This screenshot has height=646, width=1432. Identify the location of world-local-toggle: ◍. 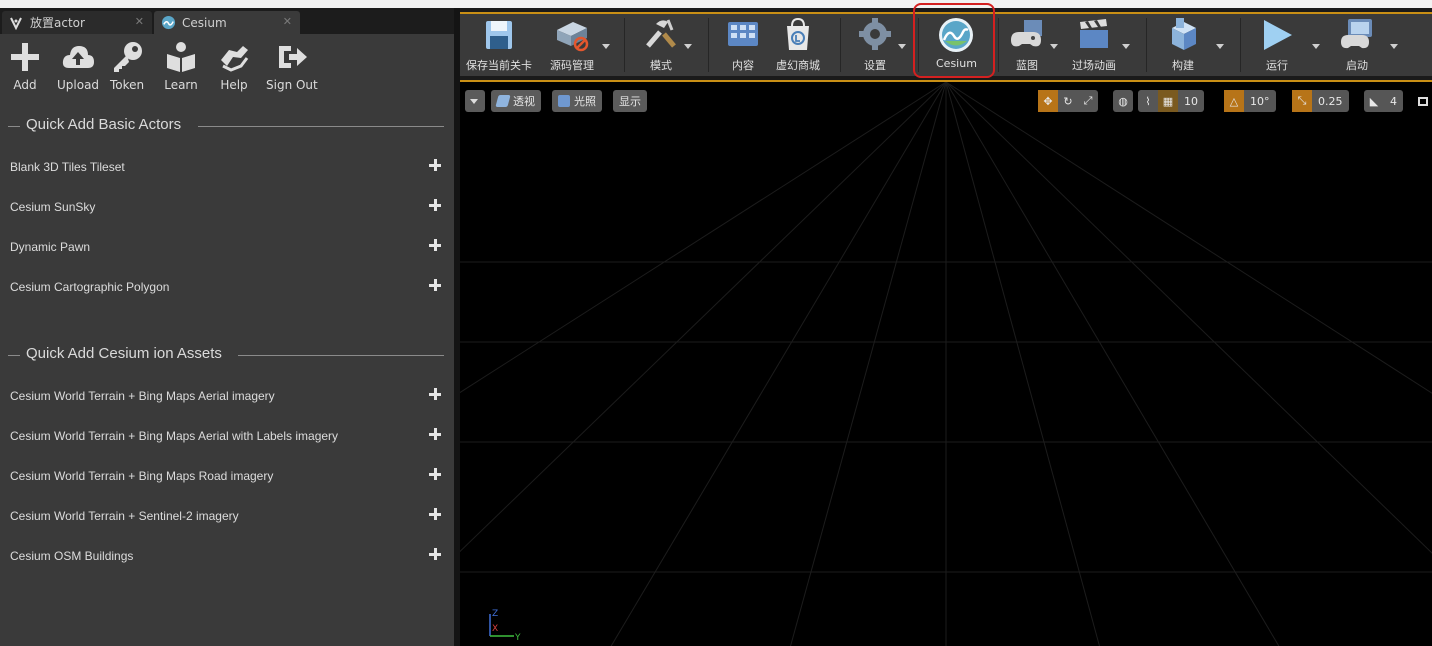
(1123, 101).